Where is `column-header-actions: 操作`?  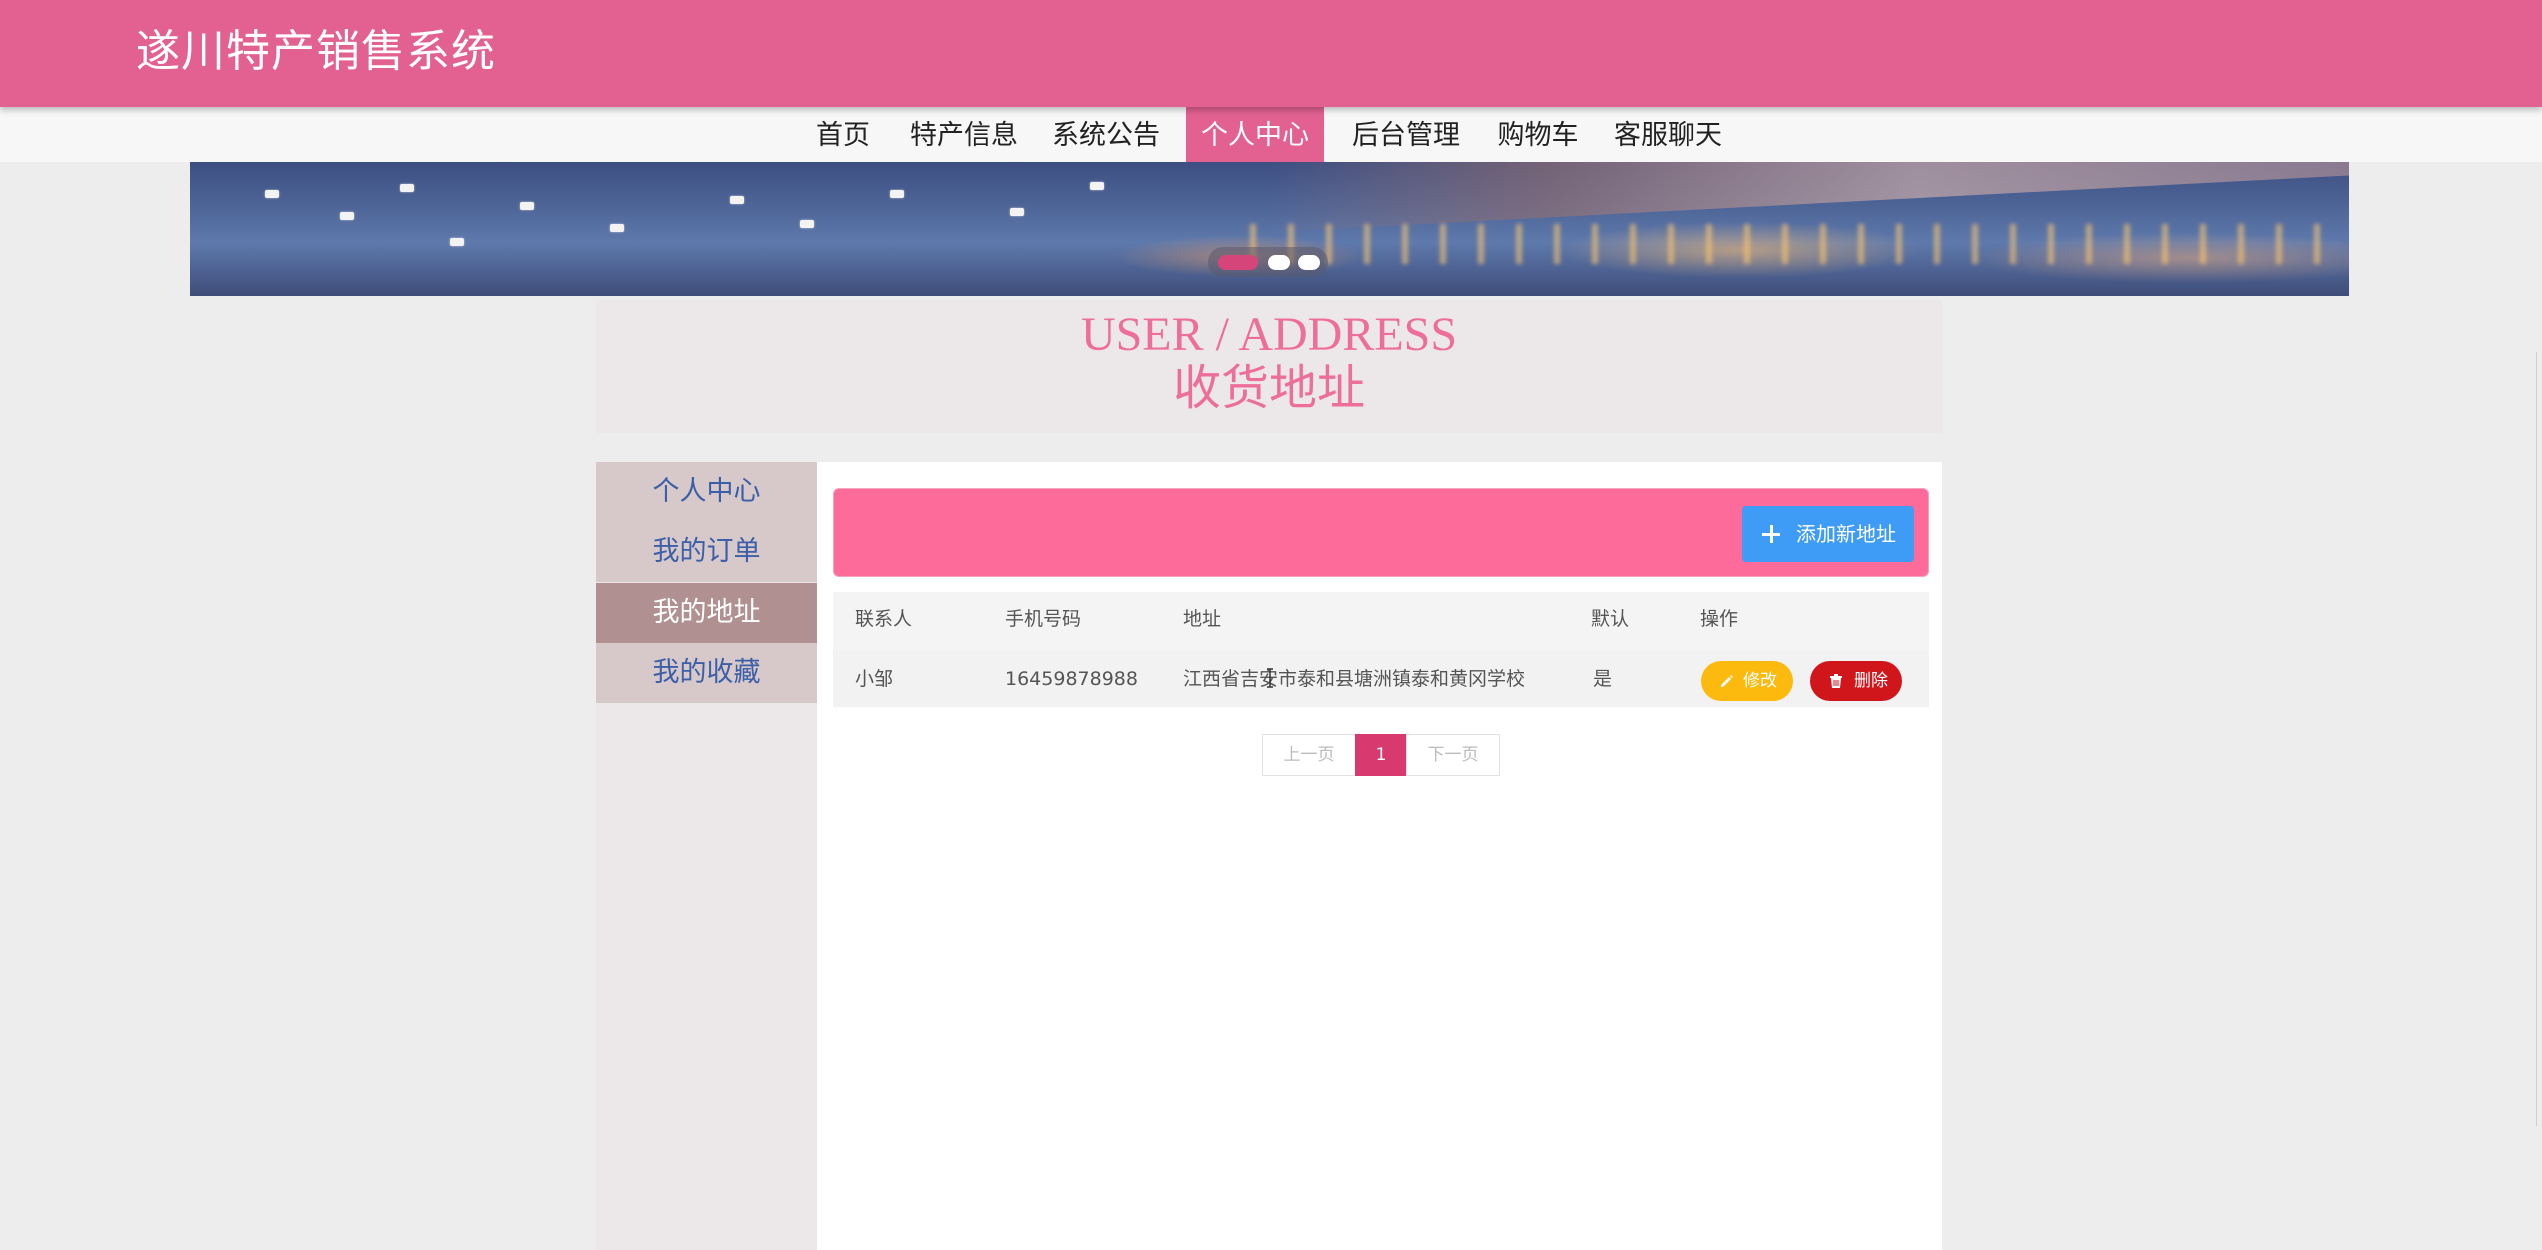
column-header-actions: 操作 is located at coordinates (1719, 619).